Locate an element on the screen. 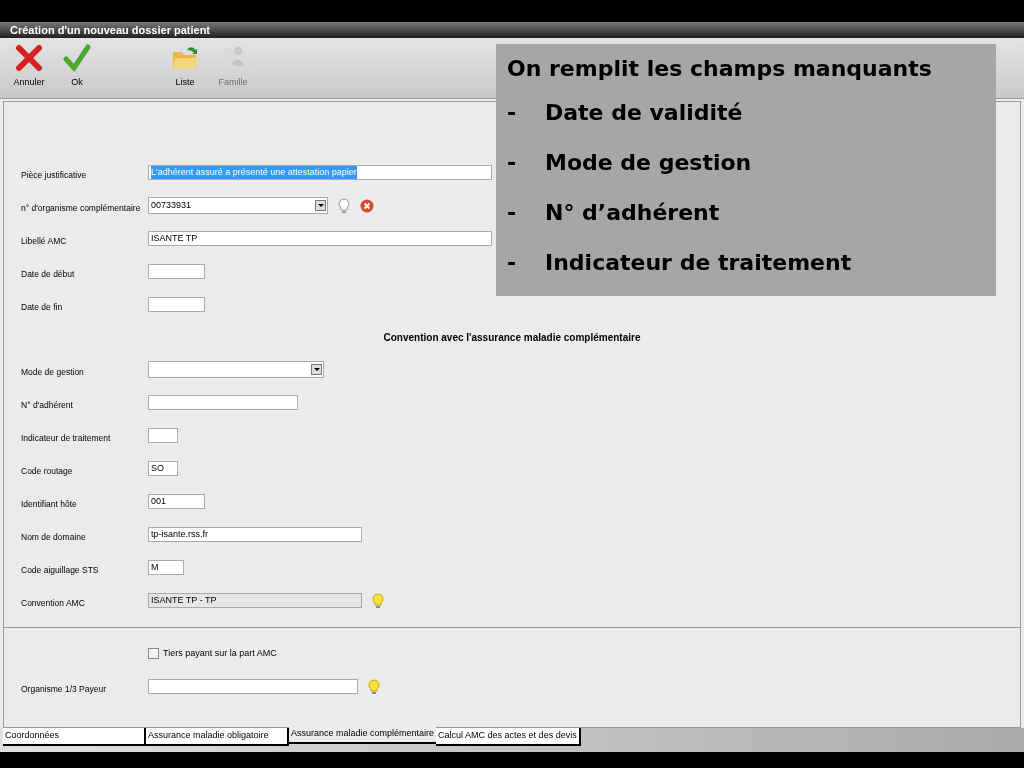 Image resolution: width=1024 pixels, height=768 pixels. toolbar-button: Ok is located at coordinates (77, 67).